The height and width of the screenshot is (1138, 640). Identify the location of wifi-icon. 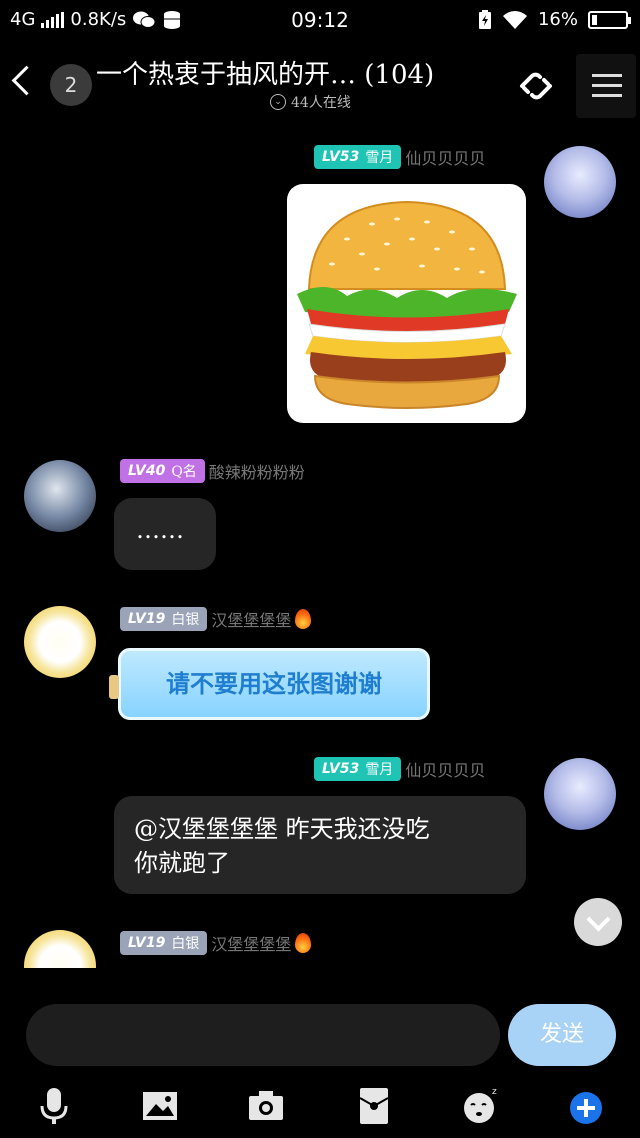
(514, 19).